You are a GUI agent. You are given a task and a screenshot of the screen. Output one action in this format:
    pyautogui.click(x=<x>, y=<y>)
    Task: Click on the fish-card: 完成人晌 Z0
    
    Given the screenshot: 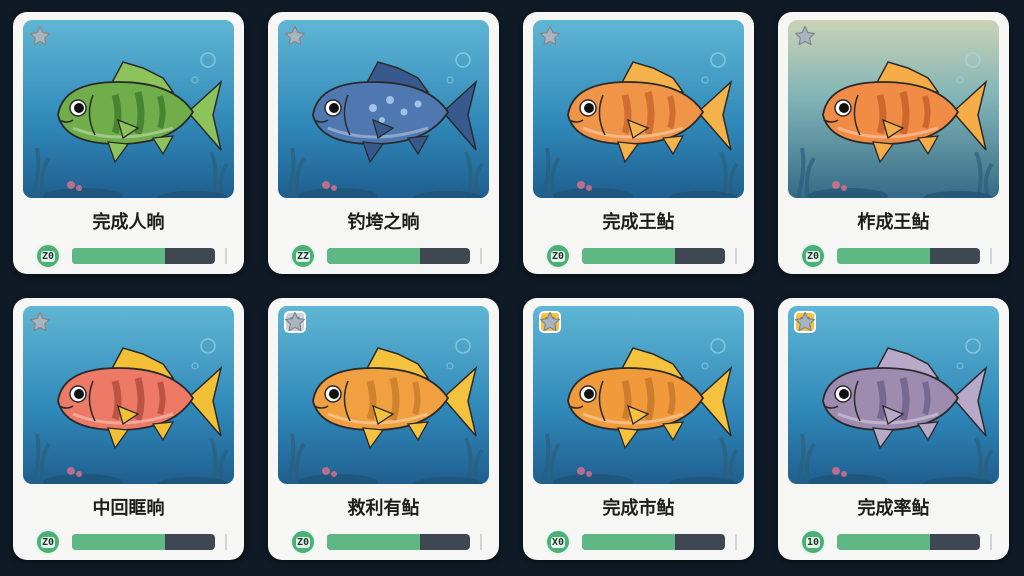 What is the action you would take?
    pyautogui.click(x=128, y=143)
    